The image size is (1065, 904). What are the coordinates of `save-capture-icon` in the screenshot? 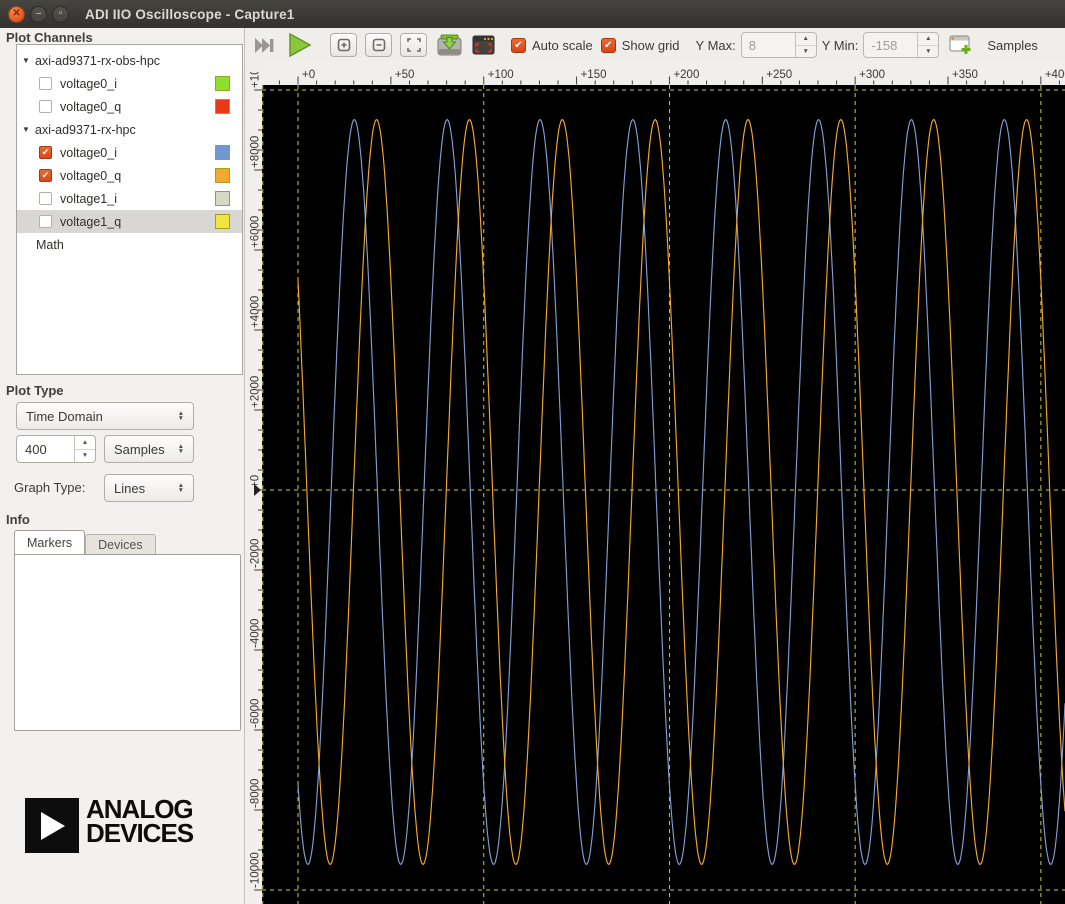 It's located at (449, 45).